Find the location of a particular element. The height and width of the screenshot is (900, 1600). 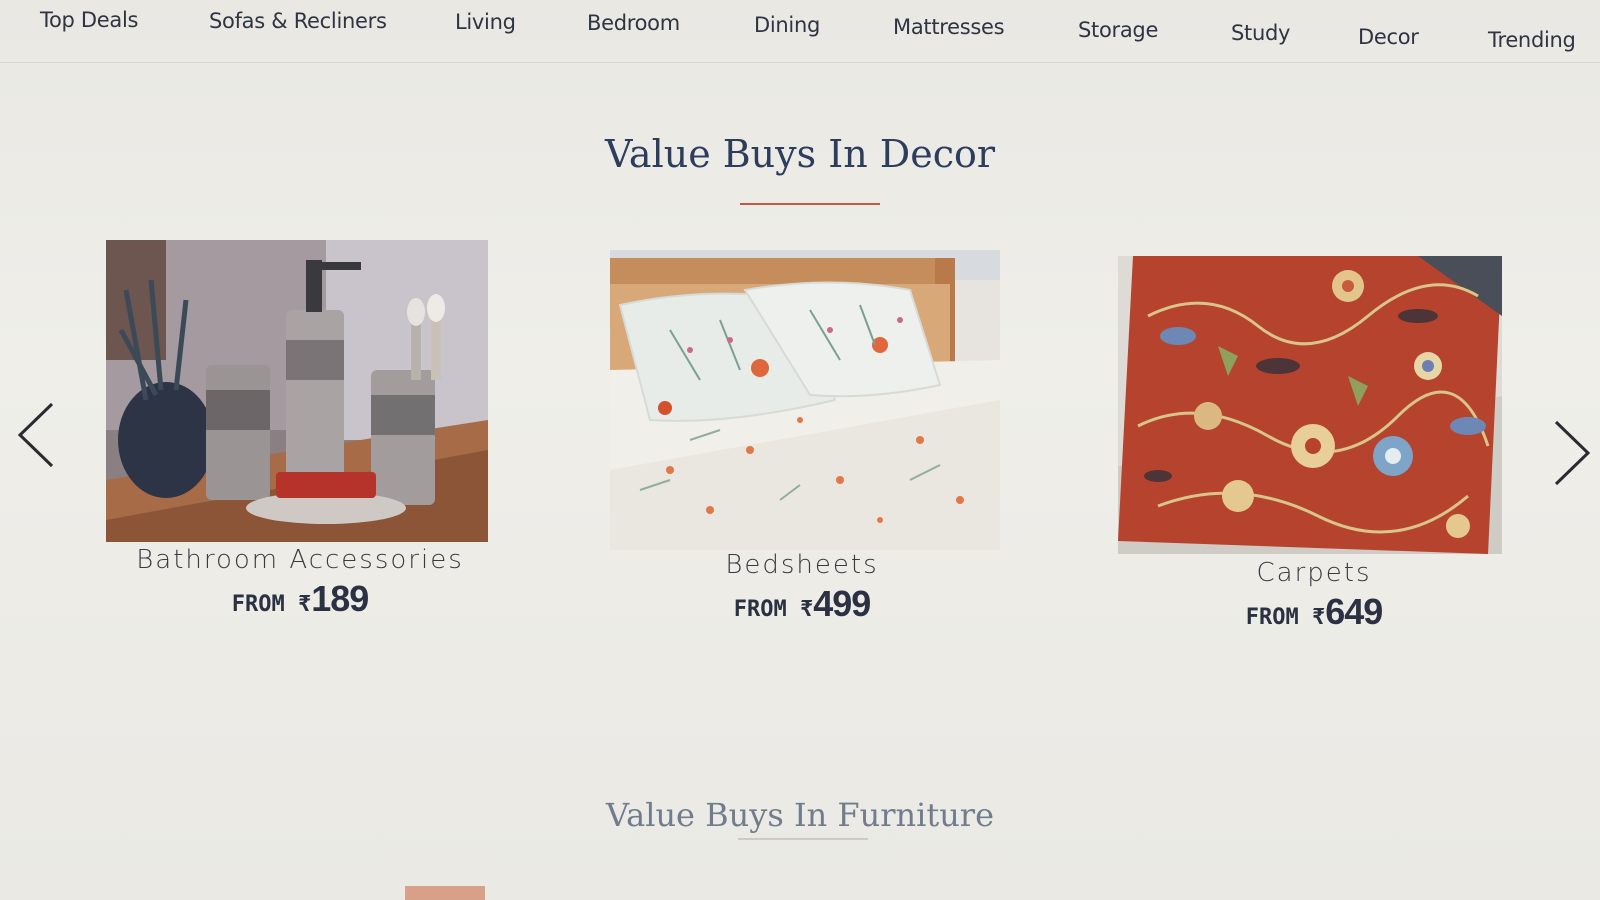

card-name: Bedsheets is located at coordinates (802, 565).